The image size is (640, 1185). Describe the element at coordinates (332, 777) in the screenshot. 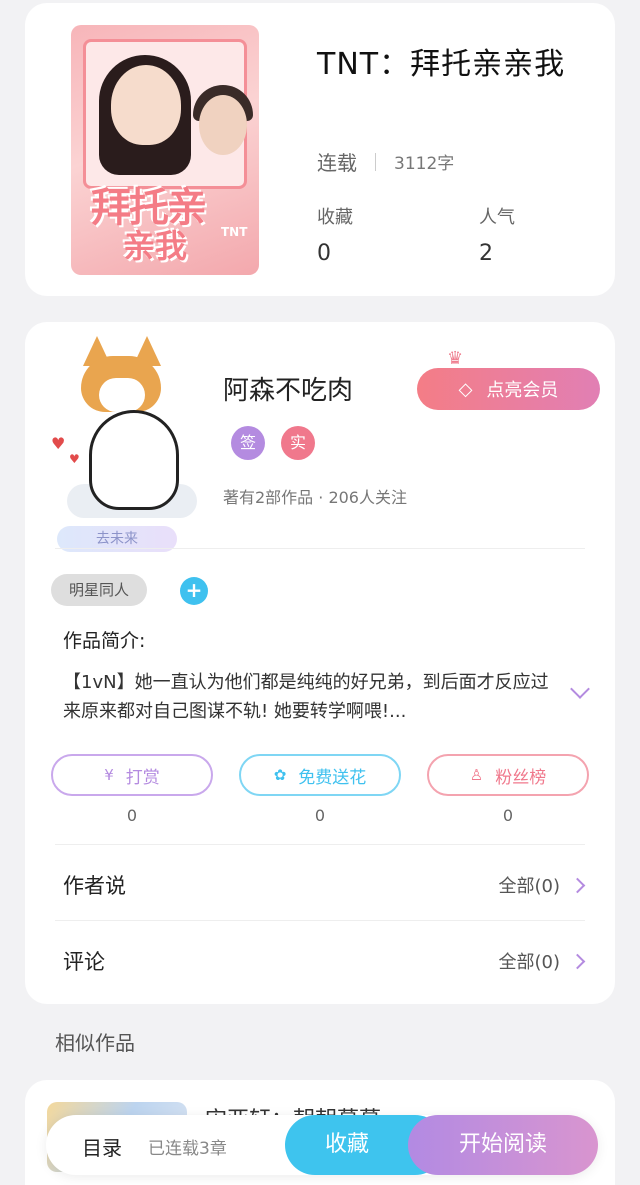

I see `send-flower-button-label: 免费送花` at that location.